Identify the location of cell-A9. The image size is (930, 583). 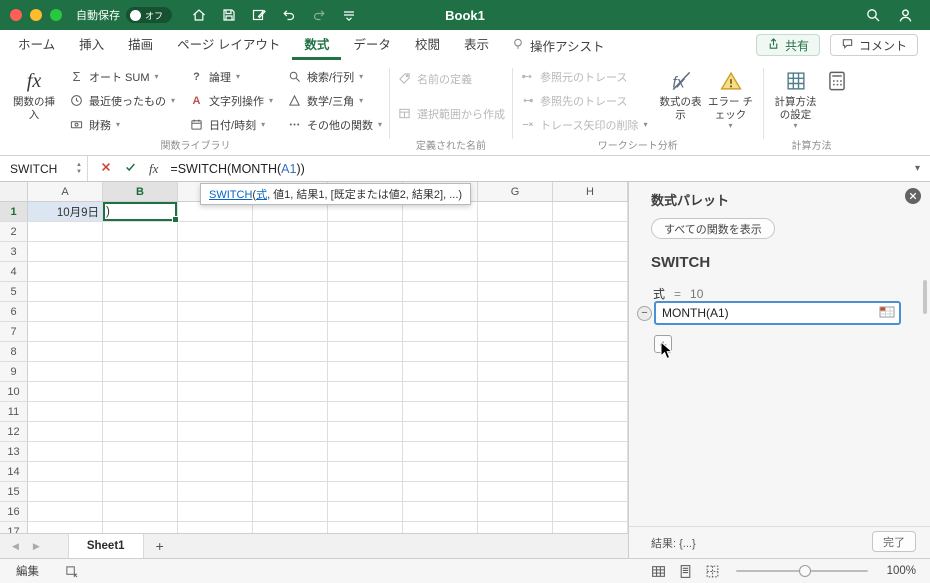
(65, 372).